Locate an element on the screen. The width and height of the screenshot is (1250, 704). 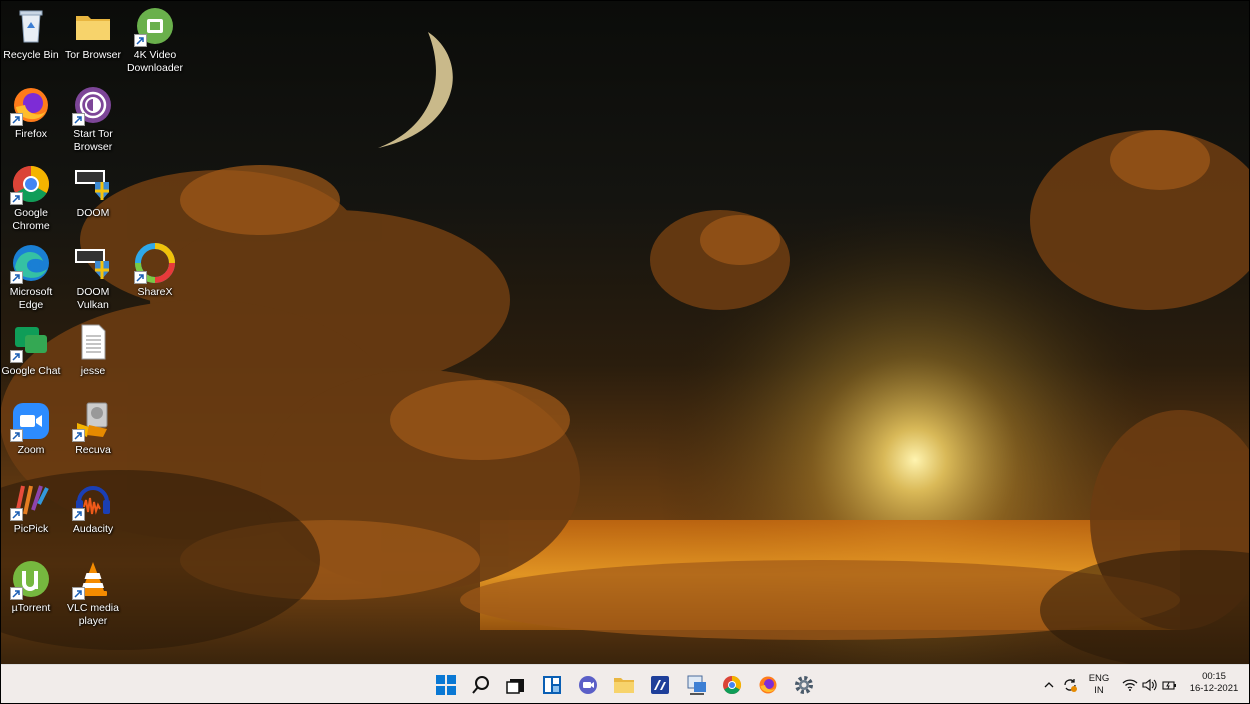
chrome-taskbar-button is located at coordinates (732, 685).